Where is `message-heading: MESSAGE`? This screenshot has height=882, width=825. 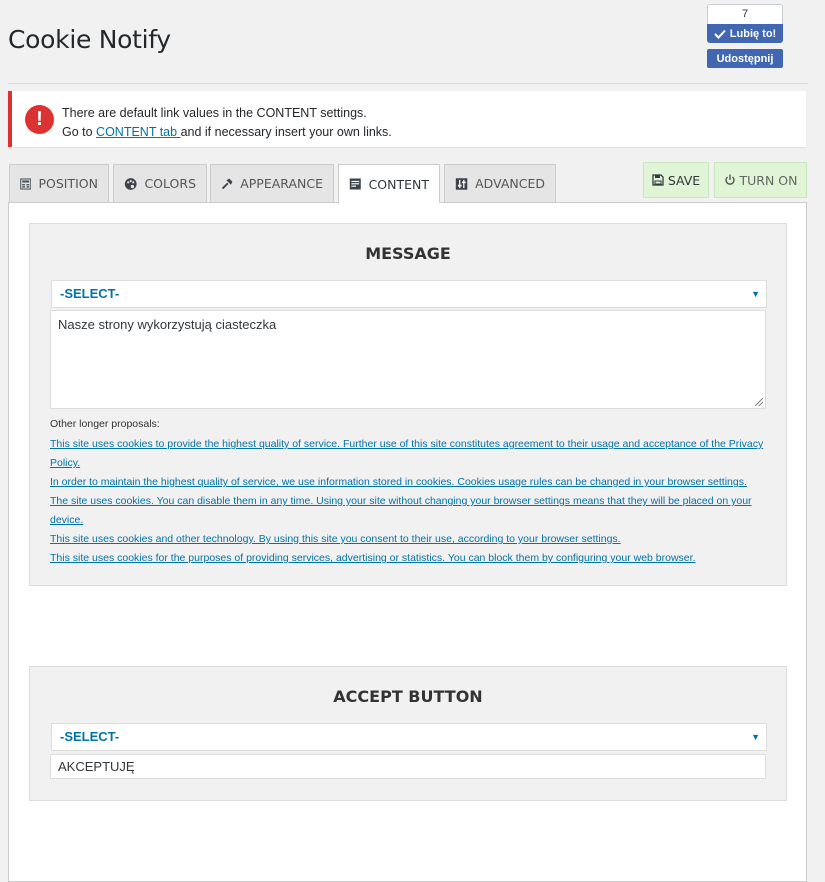 message-heading: MESSAGE is located at coordinates (408, 253).